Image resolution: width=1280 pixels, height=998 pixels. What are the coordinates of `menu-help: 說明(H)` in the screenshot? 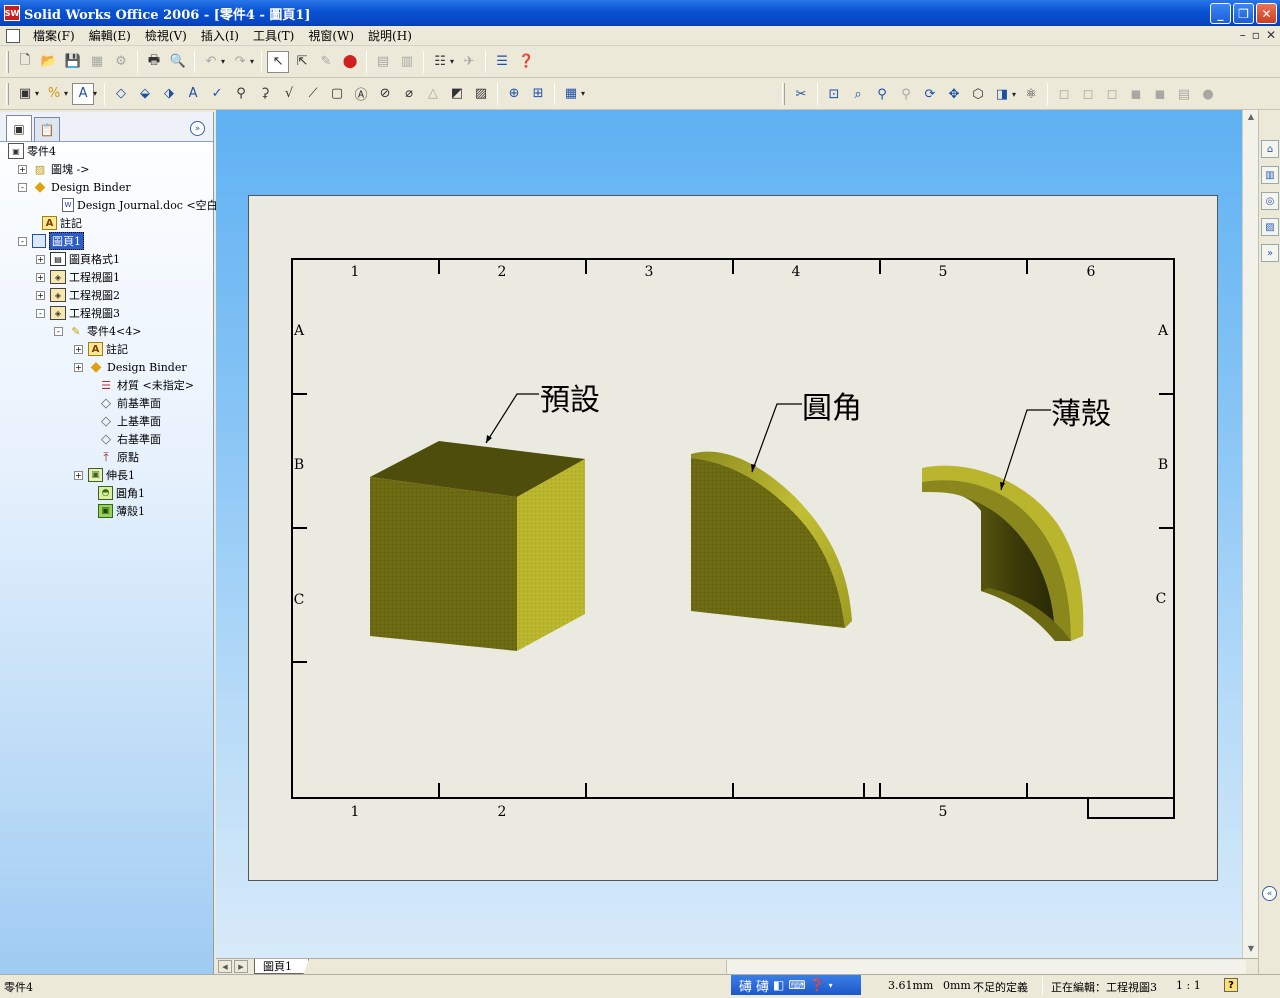 It's located at (390, 35).